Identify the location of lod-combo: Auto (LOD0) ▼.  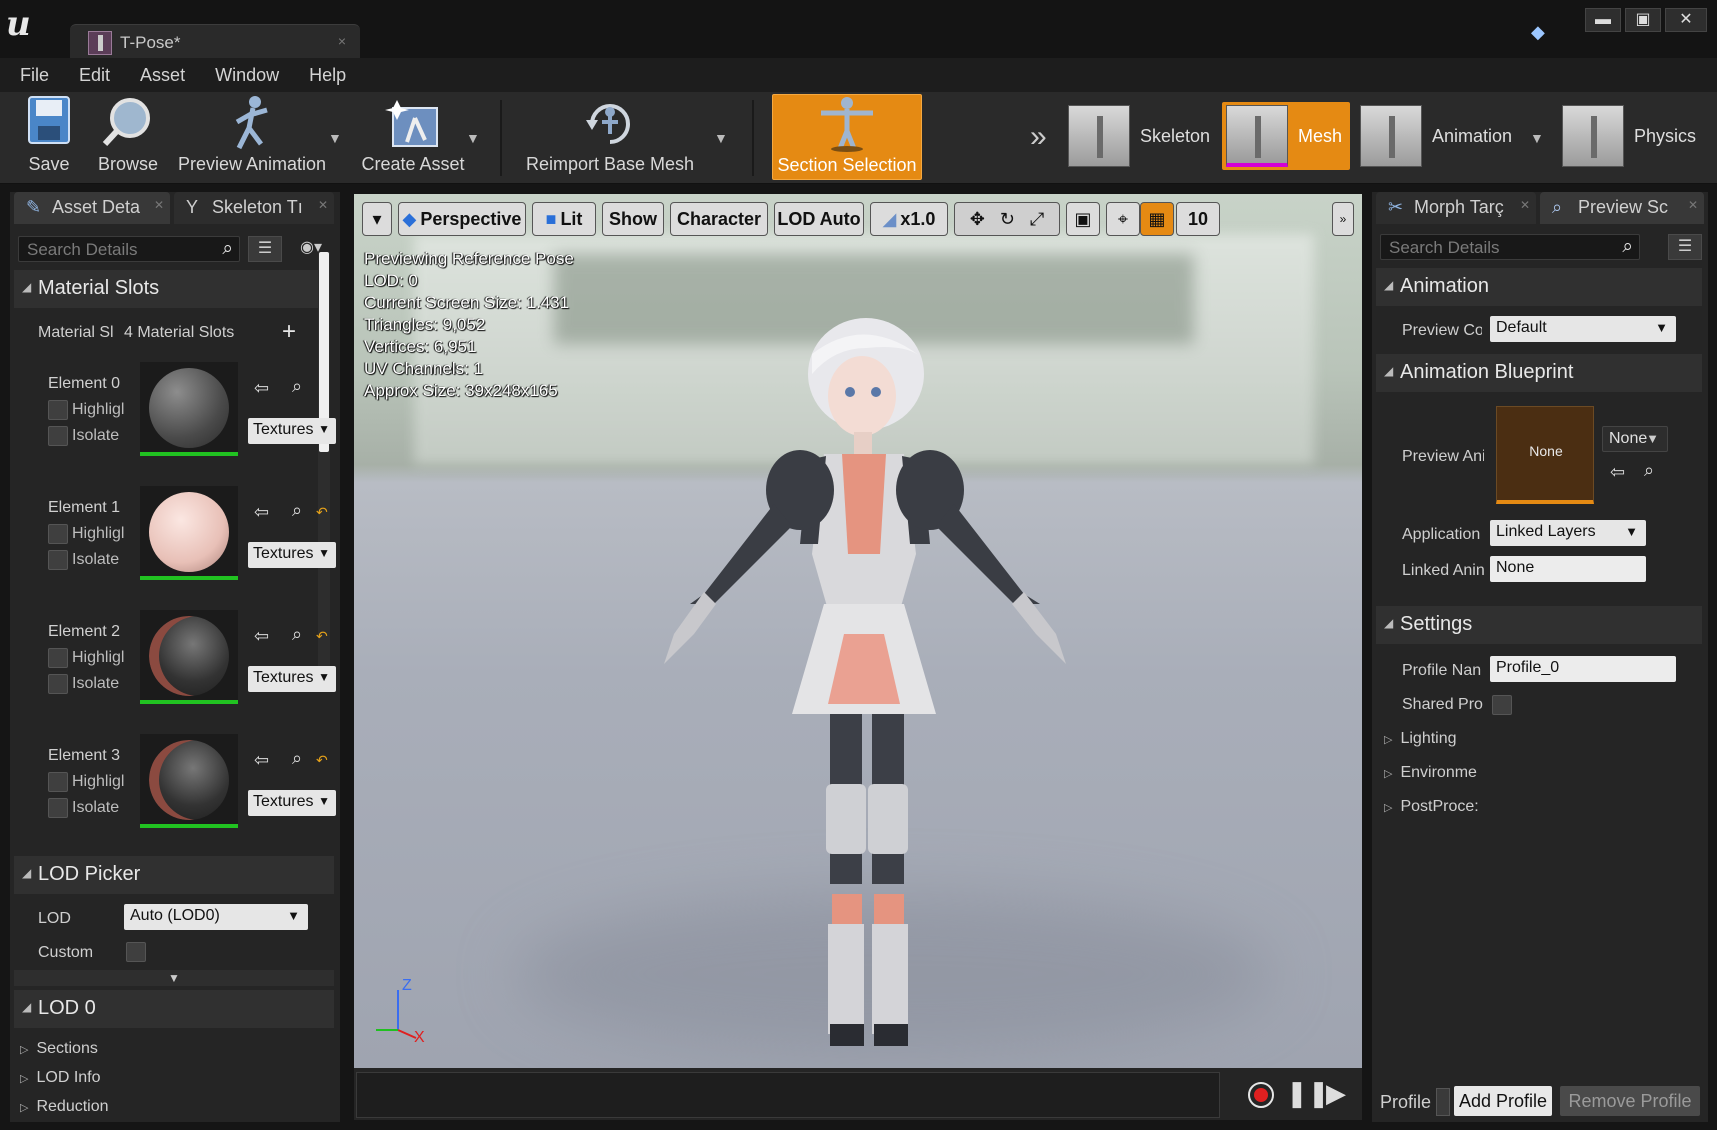
(216, 917).